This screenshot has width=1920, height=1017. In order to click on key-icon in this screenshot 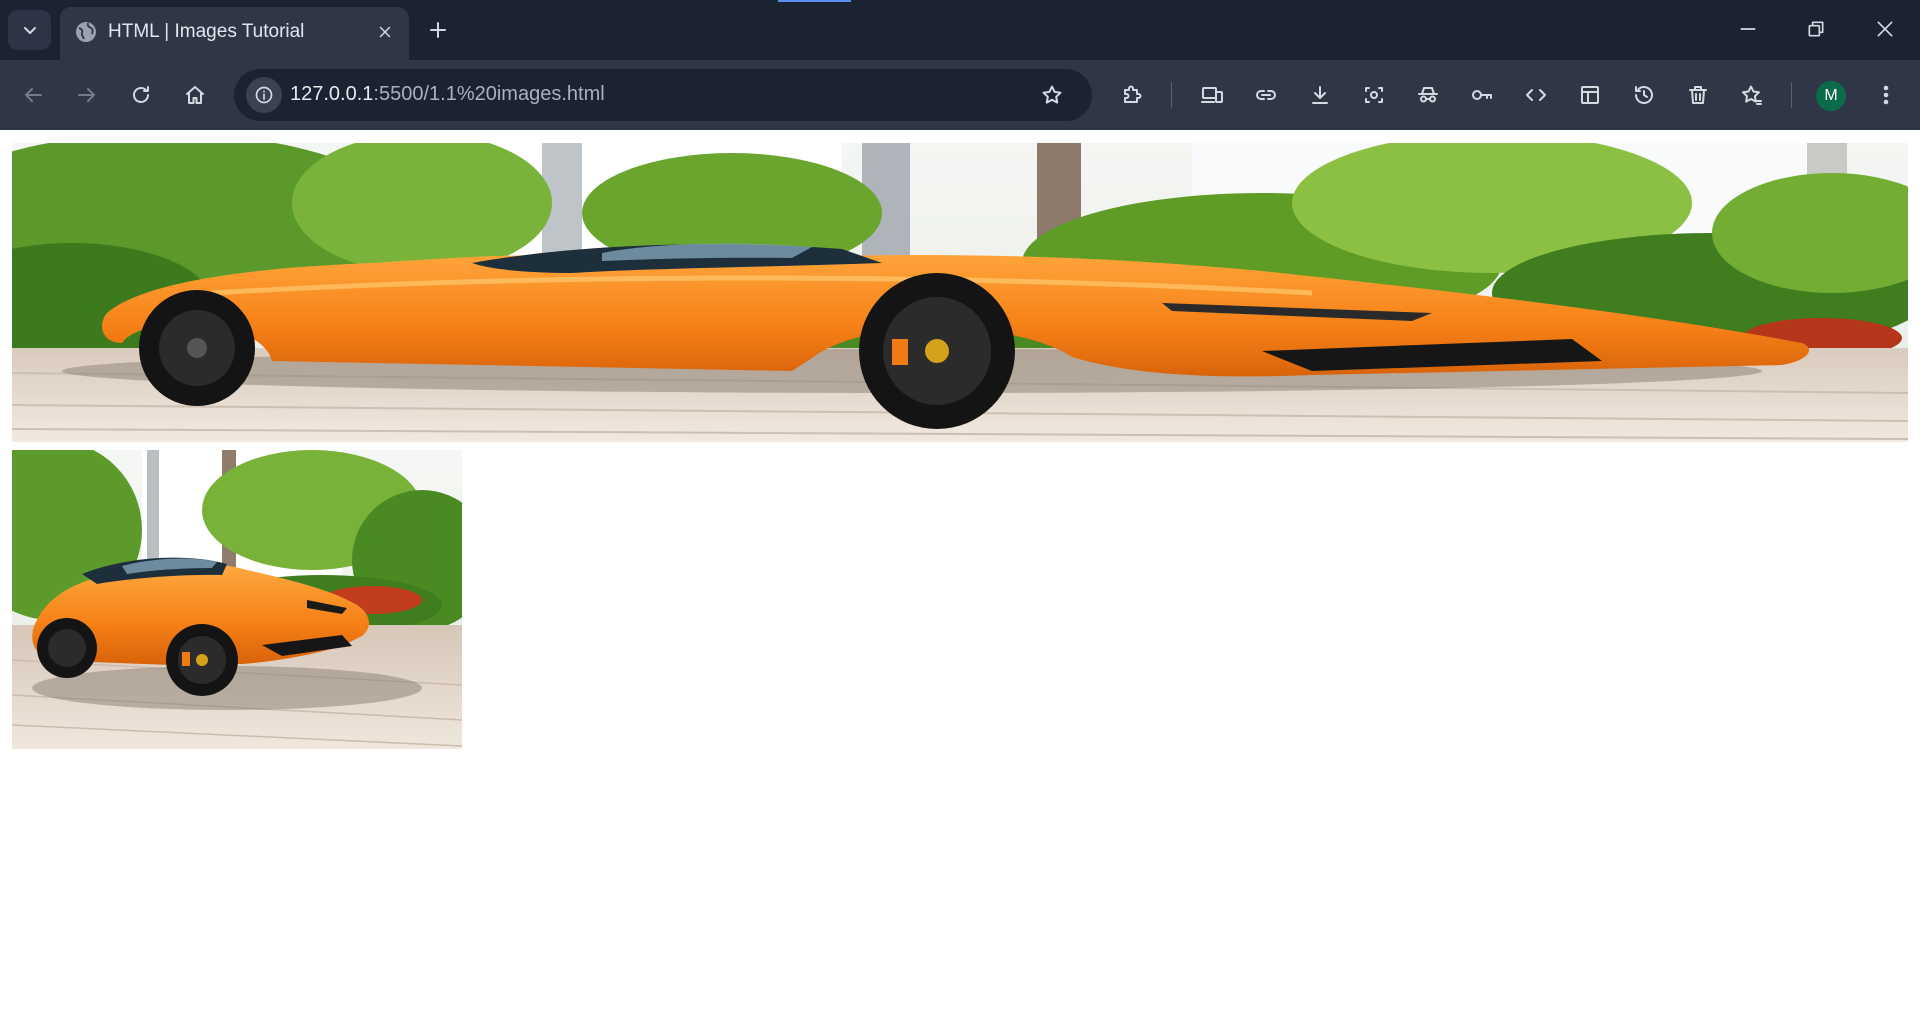, I will do `click(1482, 95)`.